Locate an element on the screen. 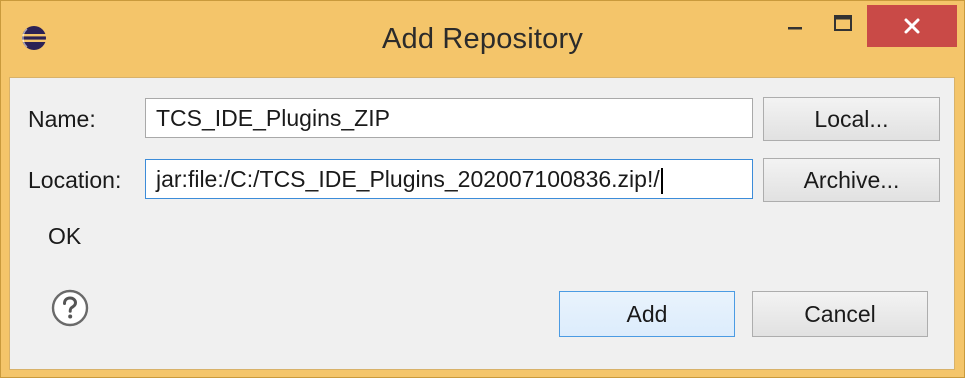  name-label: Name: is located at coordinates (62, 119).